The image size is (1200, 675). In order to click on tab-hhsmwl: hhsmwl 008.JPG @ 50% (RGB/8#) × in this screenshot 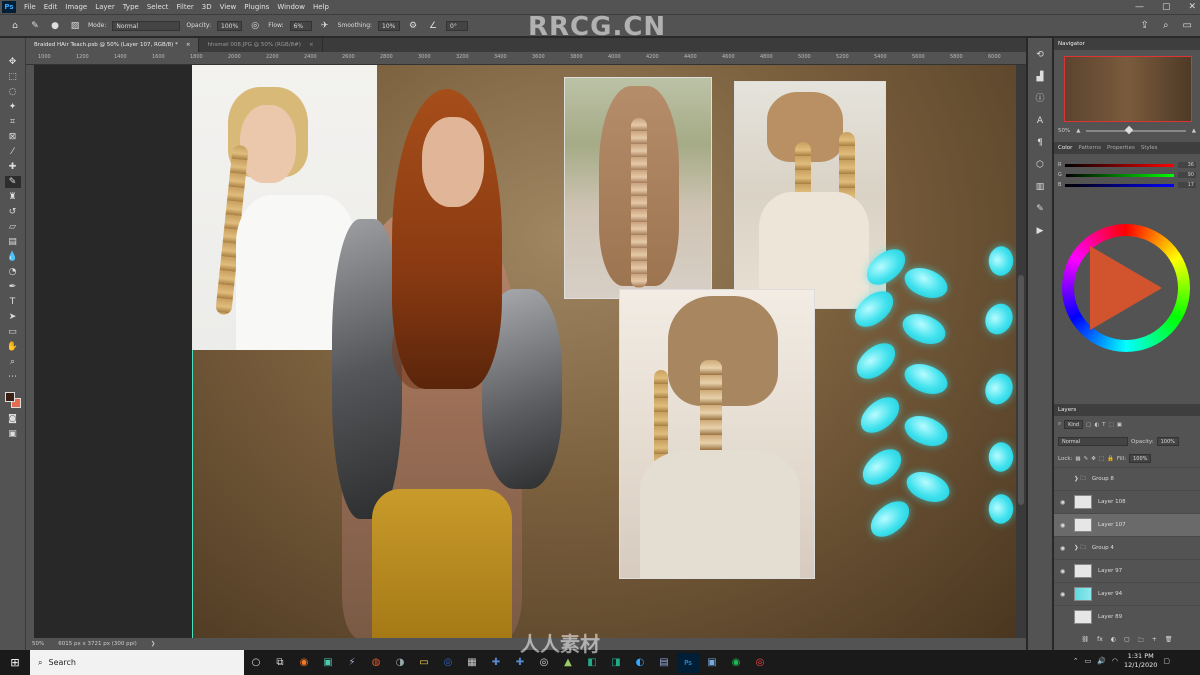, I will do `click(261, 45)`.